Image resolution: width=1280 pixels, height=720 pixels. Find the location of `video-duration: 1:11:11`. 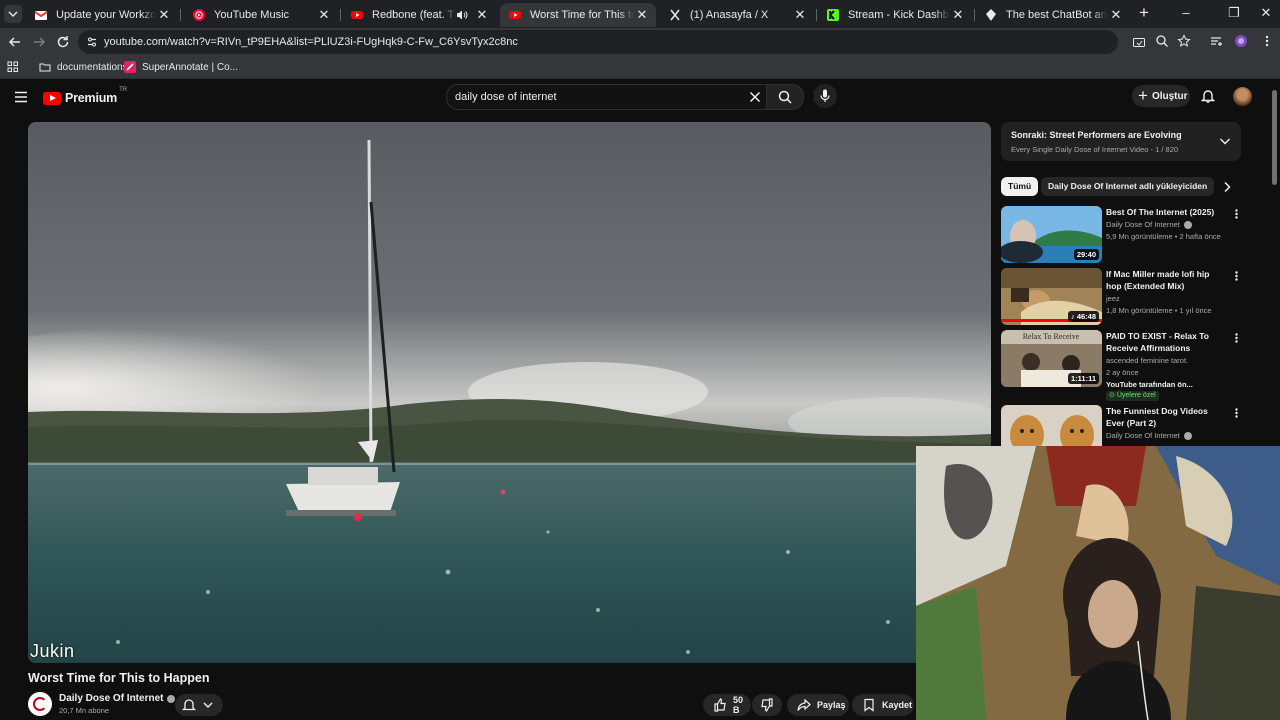

video-duration: 1:11:11 is located at coordinates (1083, 378).